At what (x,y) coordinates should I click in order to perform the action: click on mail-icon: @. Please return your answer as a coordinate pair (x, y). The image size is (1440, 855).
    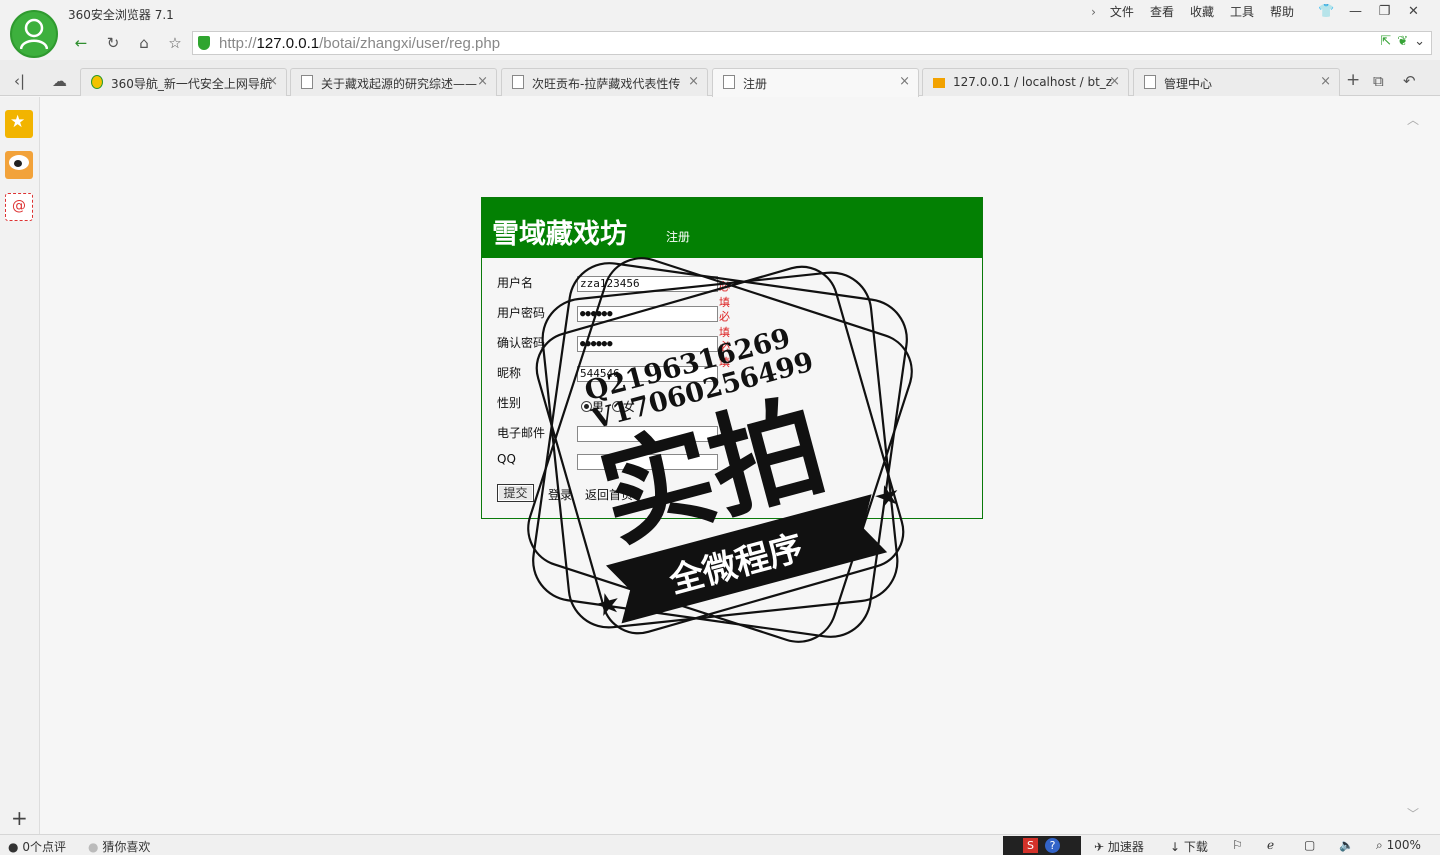
    Looking at the image, I should click on (19, 207).